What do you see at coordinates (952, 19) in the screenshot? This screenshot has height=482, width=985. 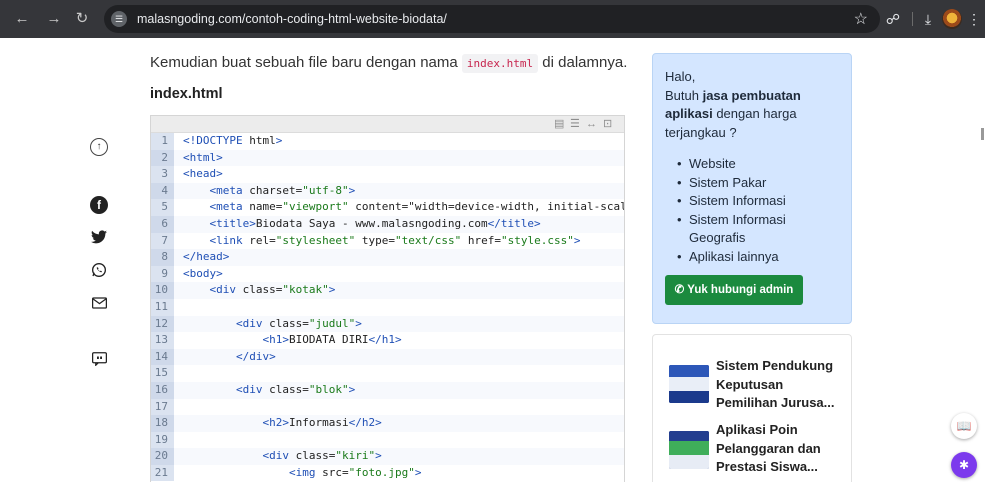 I see `profile-avatar` at bounding box center [952, 19].